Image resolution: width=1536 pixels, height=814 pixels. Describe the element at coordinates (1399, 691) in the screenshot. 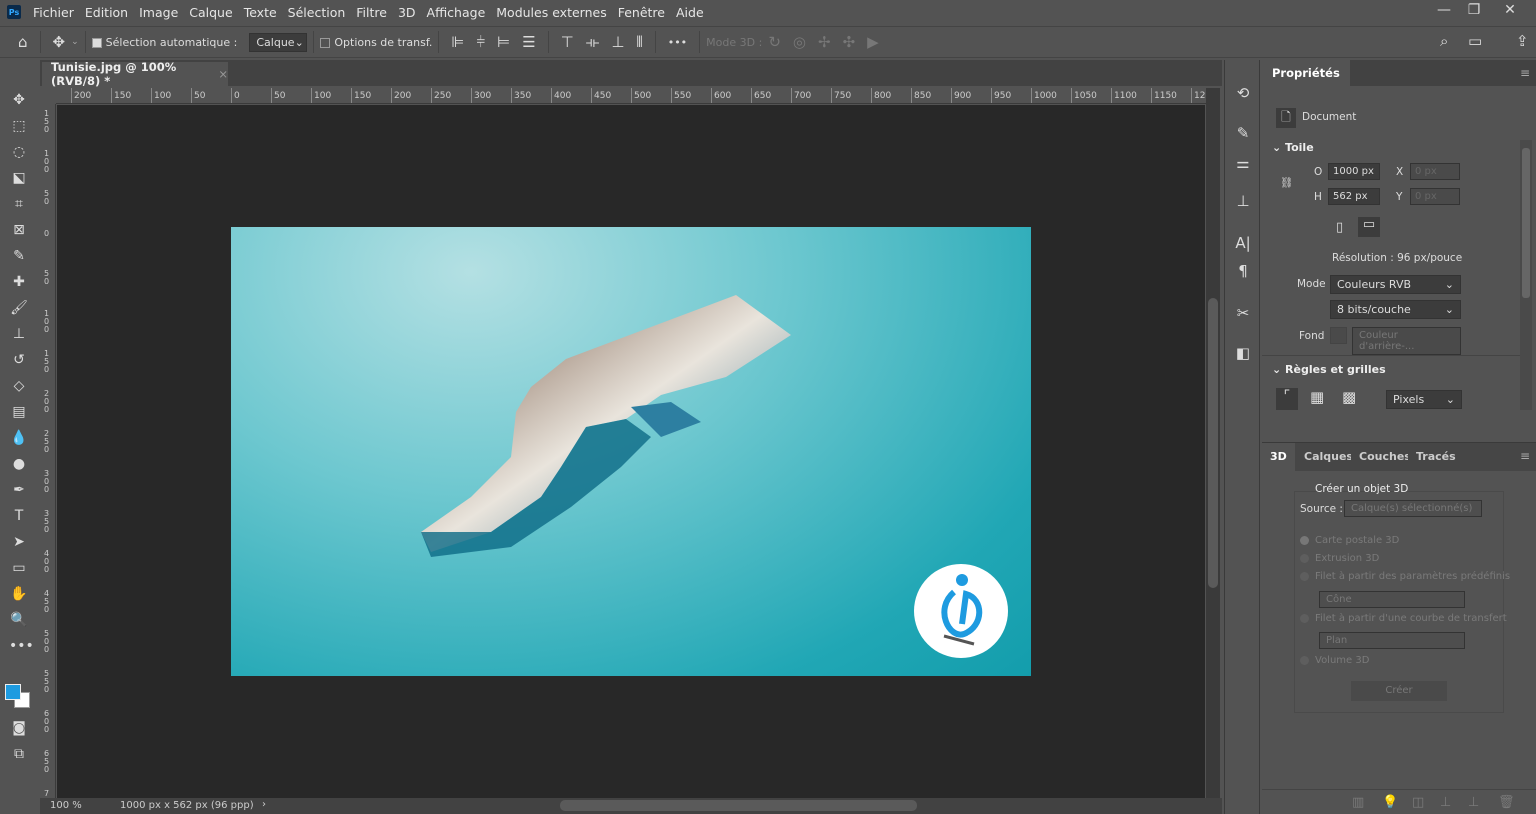

I see `create-button: Créer` at that location.